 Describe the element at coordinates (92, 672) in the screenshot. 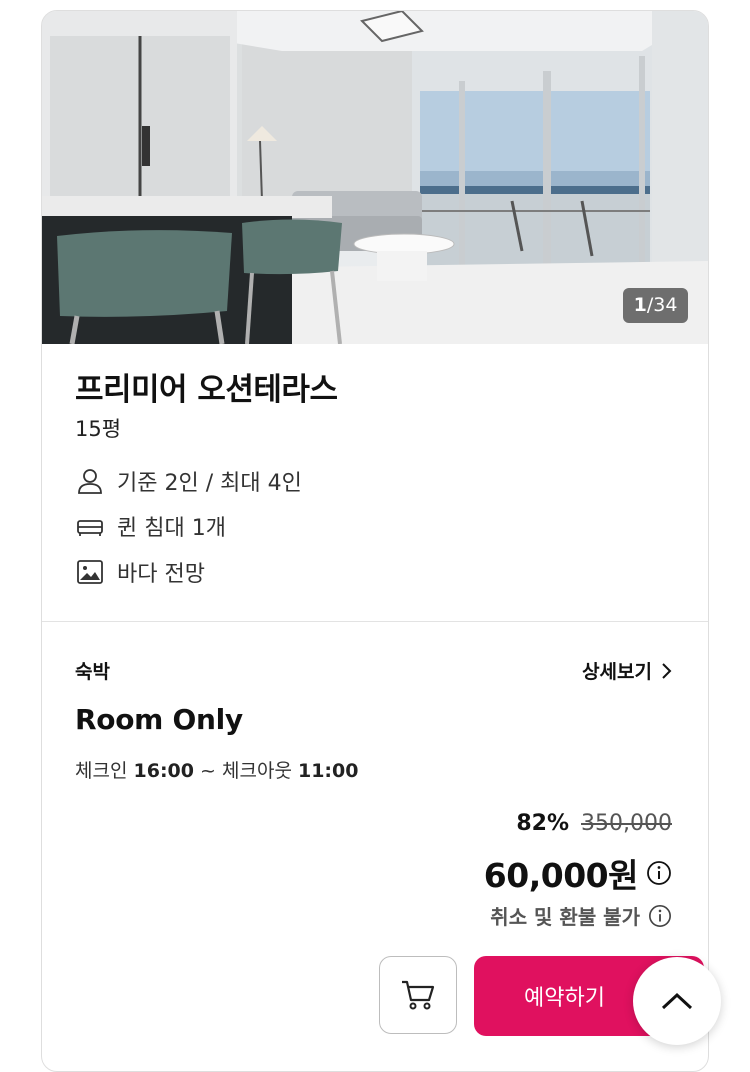

I see `stay-type-label: 숙박` at that location.